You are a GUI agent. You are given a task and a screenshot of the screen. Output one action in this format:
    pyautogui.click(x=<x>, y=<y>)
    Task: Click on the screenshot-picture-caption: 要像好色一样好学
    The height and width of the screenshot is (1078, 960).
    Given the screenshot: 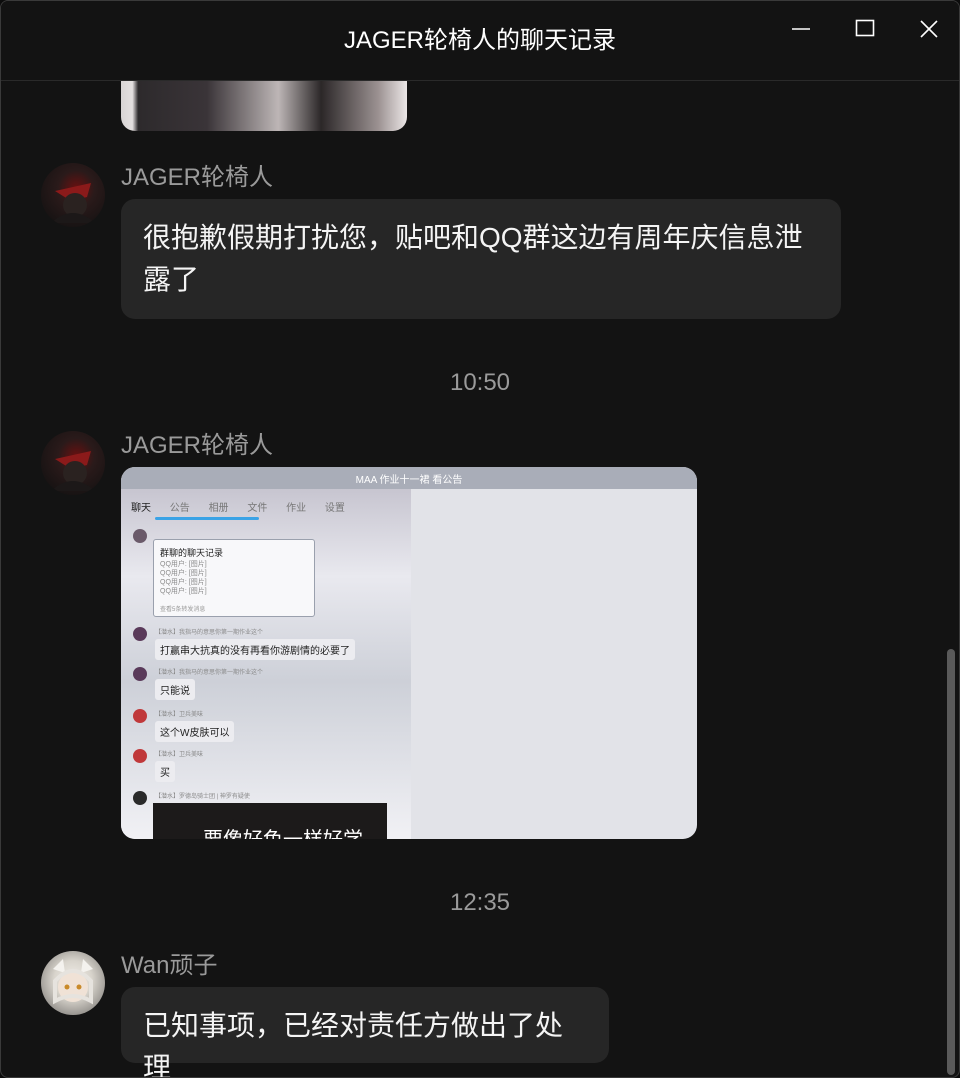 What is the action you would take?
    pyautogui.click(x=283, y=831)
    